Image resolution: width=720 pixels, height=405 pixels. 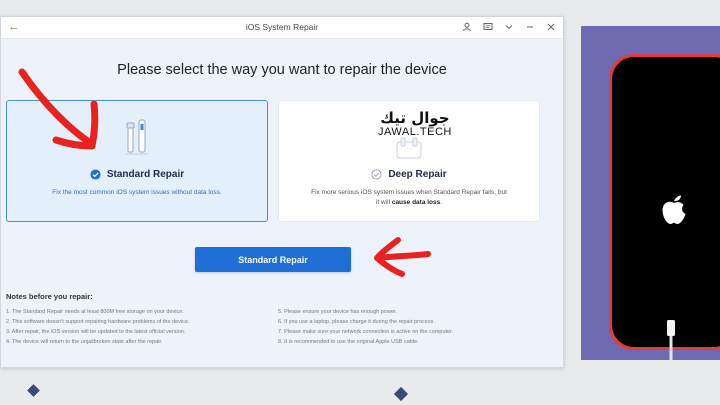 I want to click on notes-title: Notes before you repair:, so click(x=49, y=296).